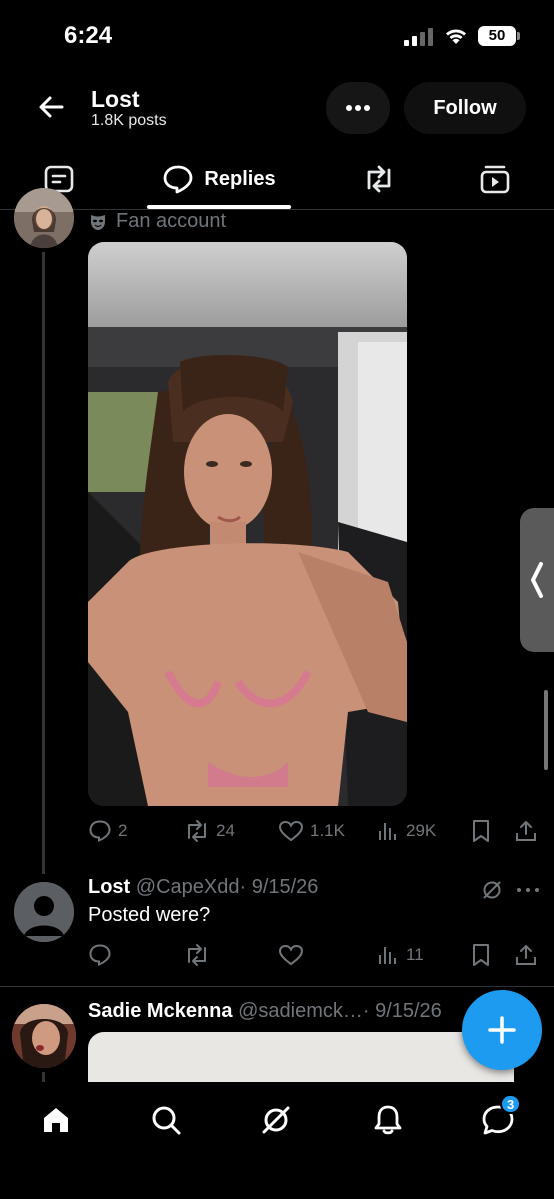  I want to click on battery-indicator: 50, so click(499, 36).